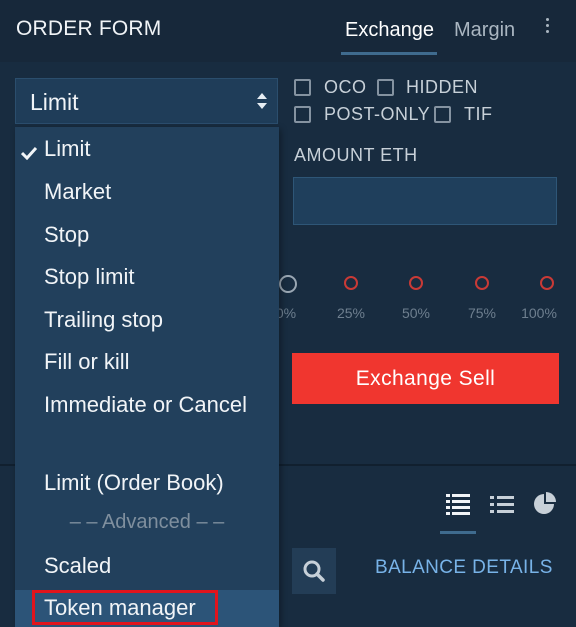 The width and height of the screenshot is (576, 627). I want to click on list-view-icon, so click(458, 504).